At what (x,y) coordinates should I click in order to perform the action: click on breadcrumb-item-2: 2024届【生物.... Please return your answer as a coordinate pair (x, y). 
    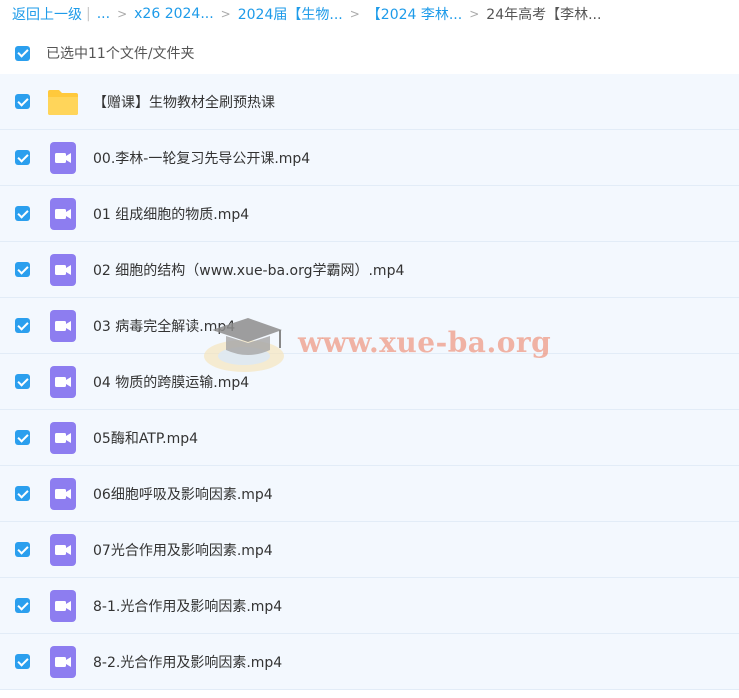
    Looking at the image, I should click on (290, 14).